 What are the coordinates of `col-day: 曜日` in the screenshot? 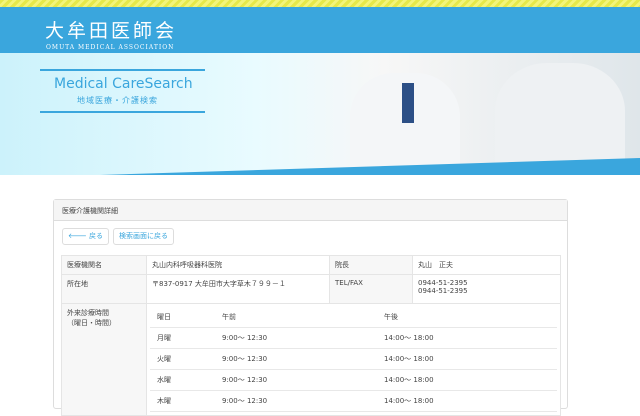 It's located at (182, 317).